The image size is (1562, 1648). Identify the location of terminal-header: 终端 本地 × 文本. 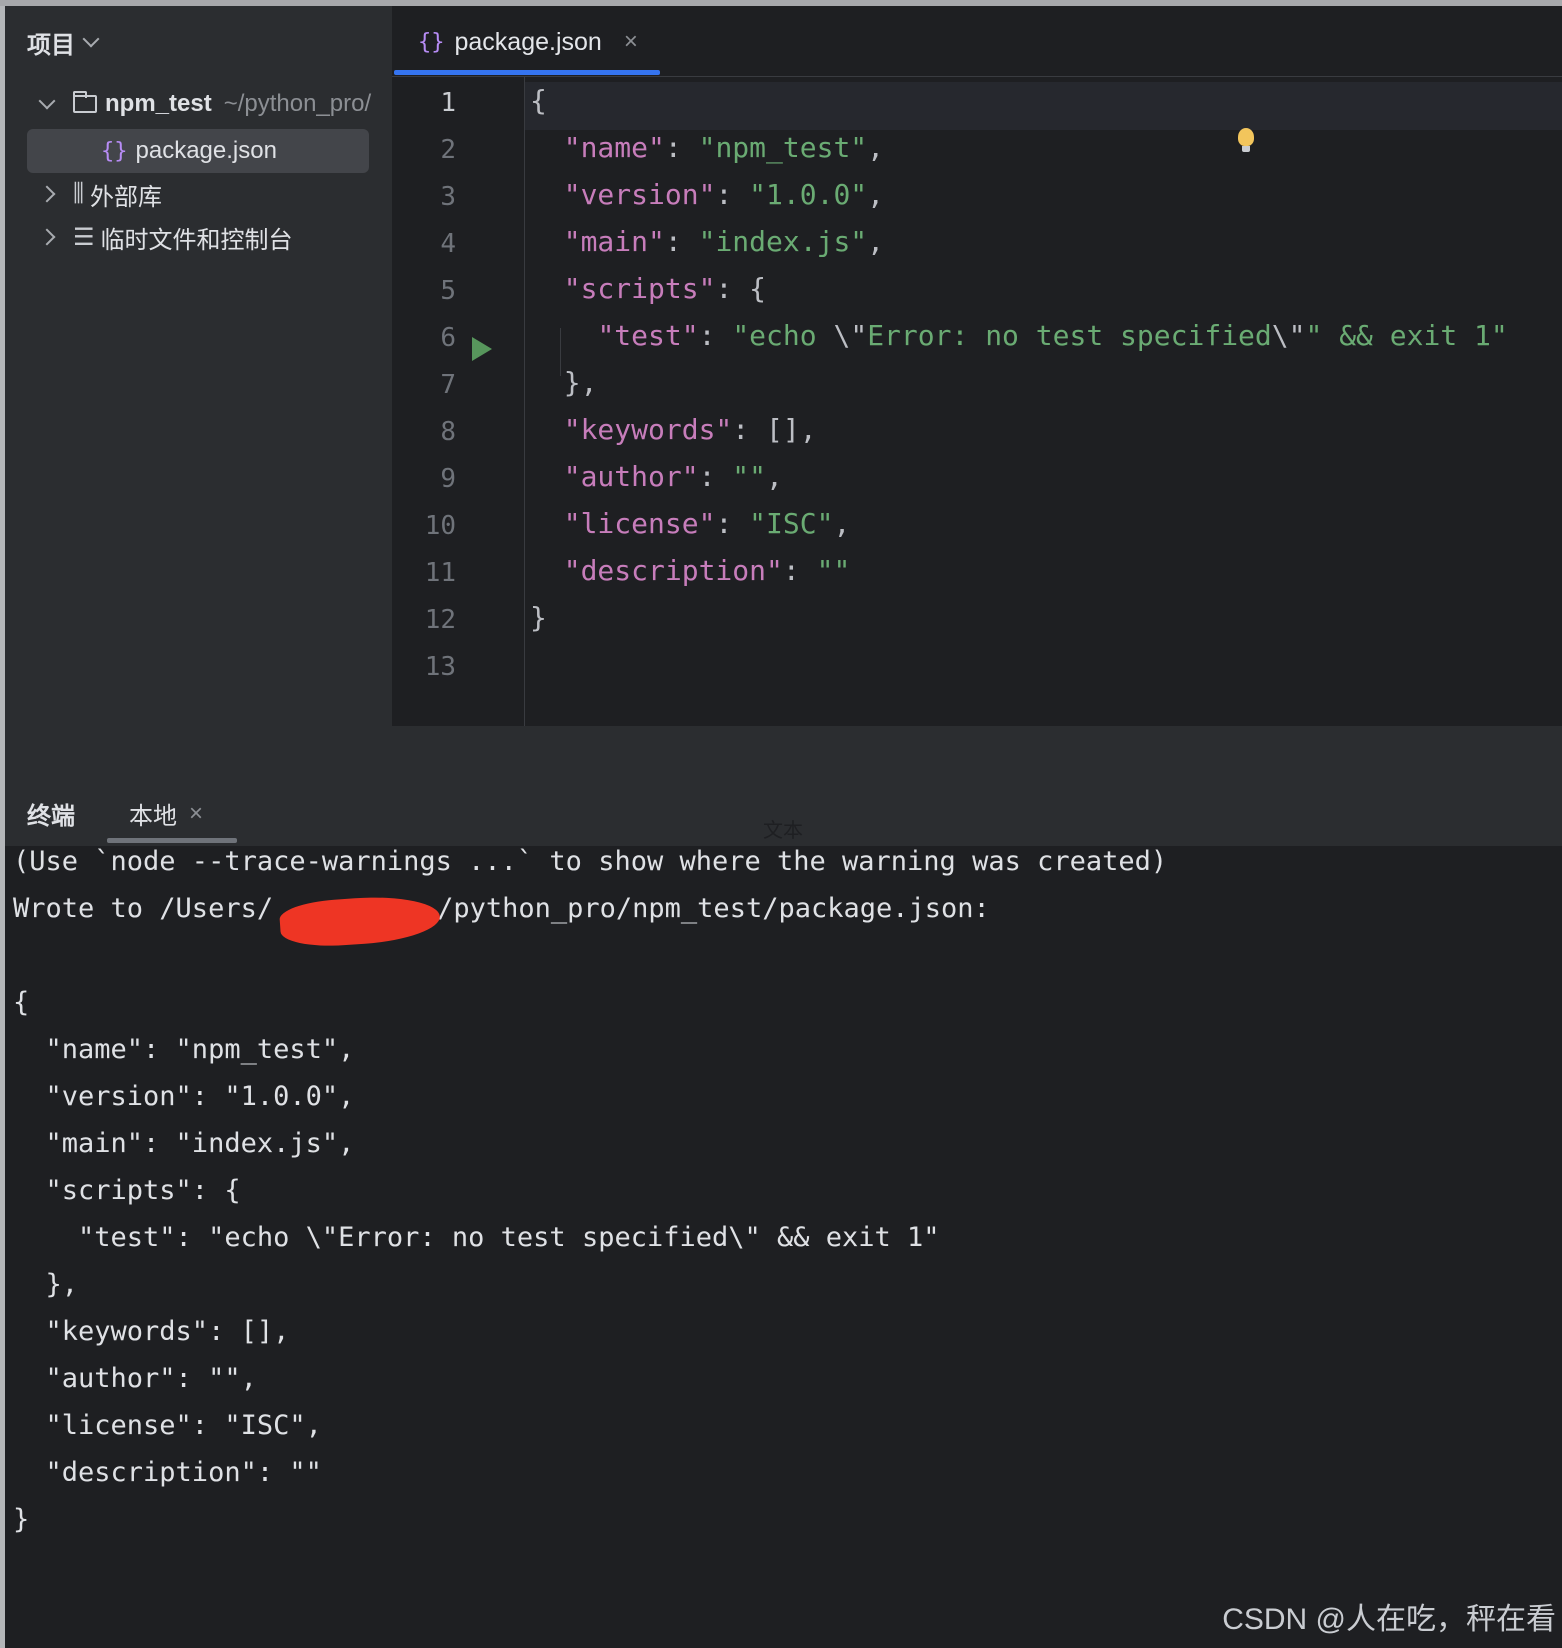
(783, 808).